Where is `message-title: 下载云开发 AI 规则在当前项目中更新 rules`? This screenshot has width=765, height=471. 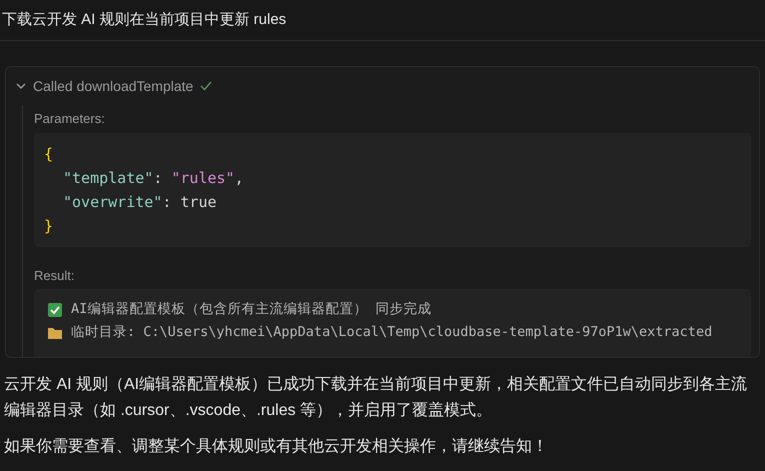 message-title: 下载云开发 AI 规则在当前项目中更新 rules is located at coordinates (144, 20).